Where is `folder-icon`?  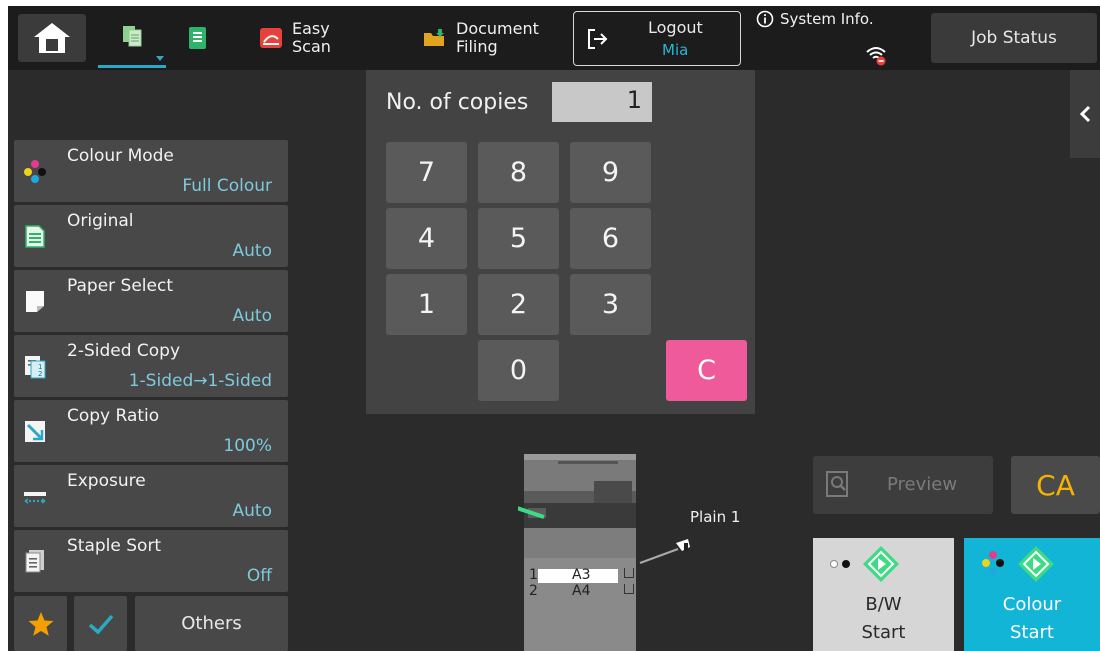
folder-icon is located at coordinates (434, 37).